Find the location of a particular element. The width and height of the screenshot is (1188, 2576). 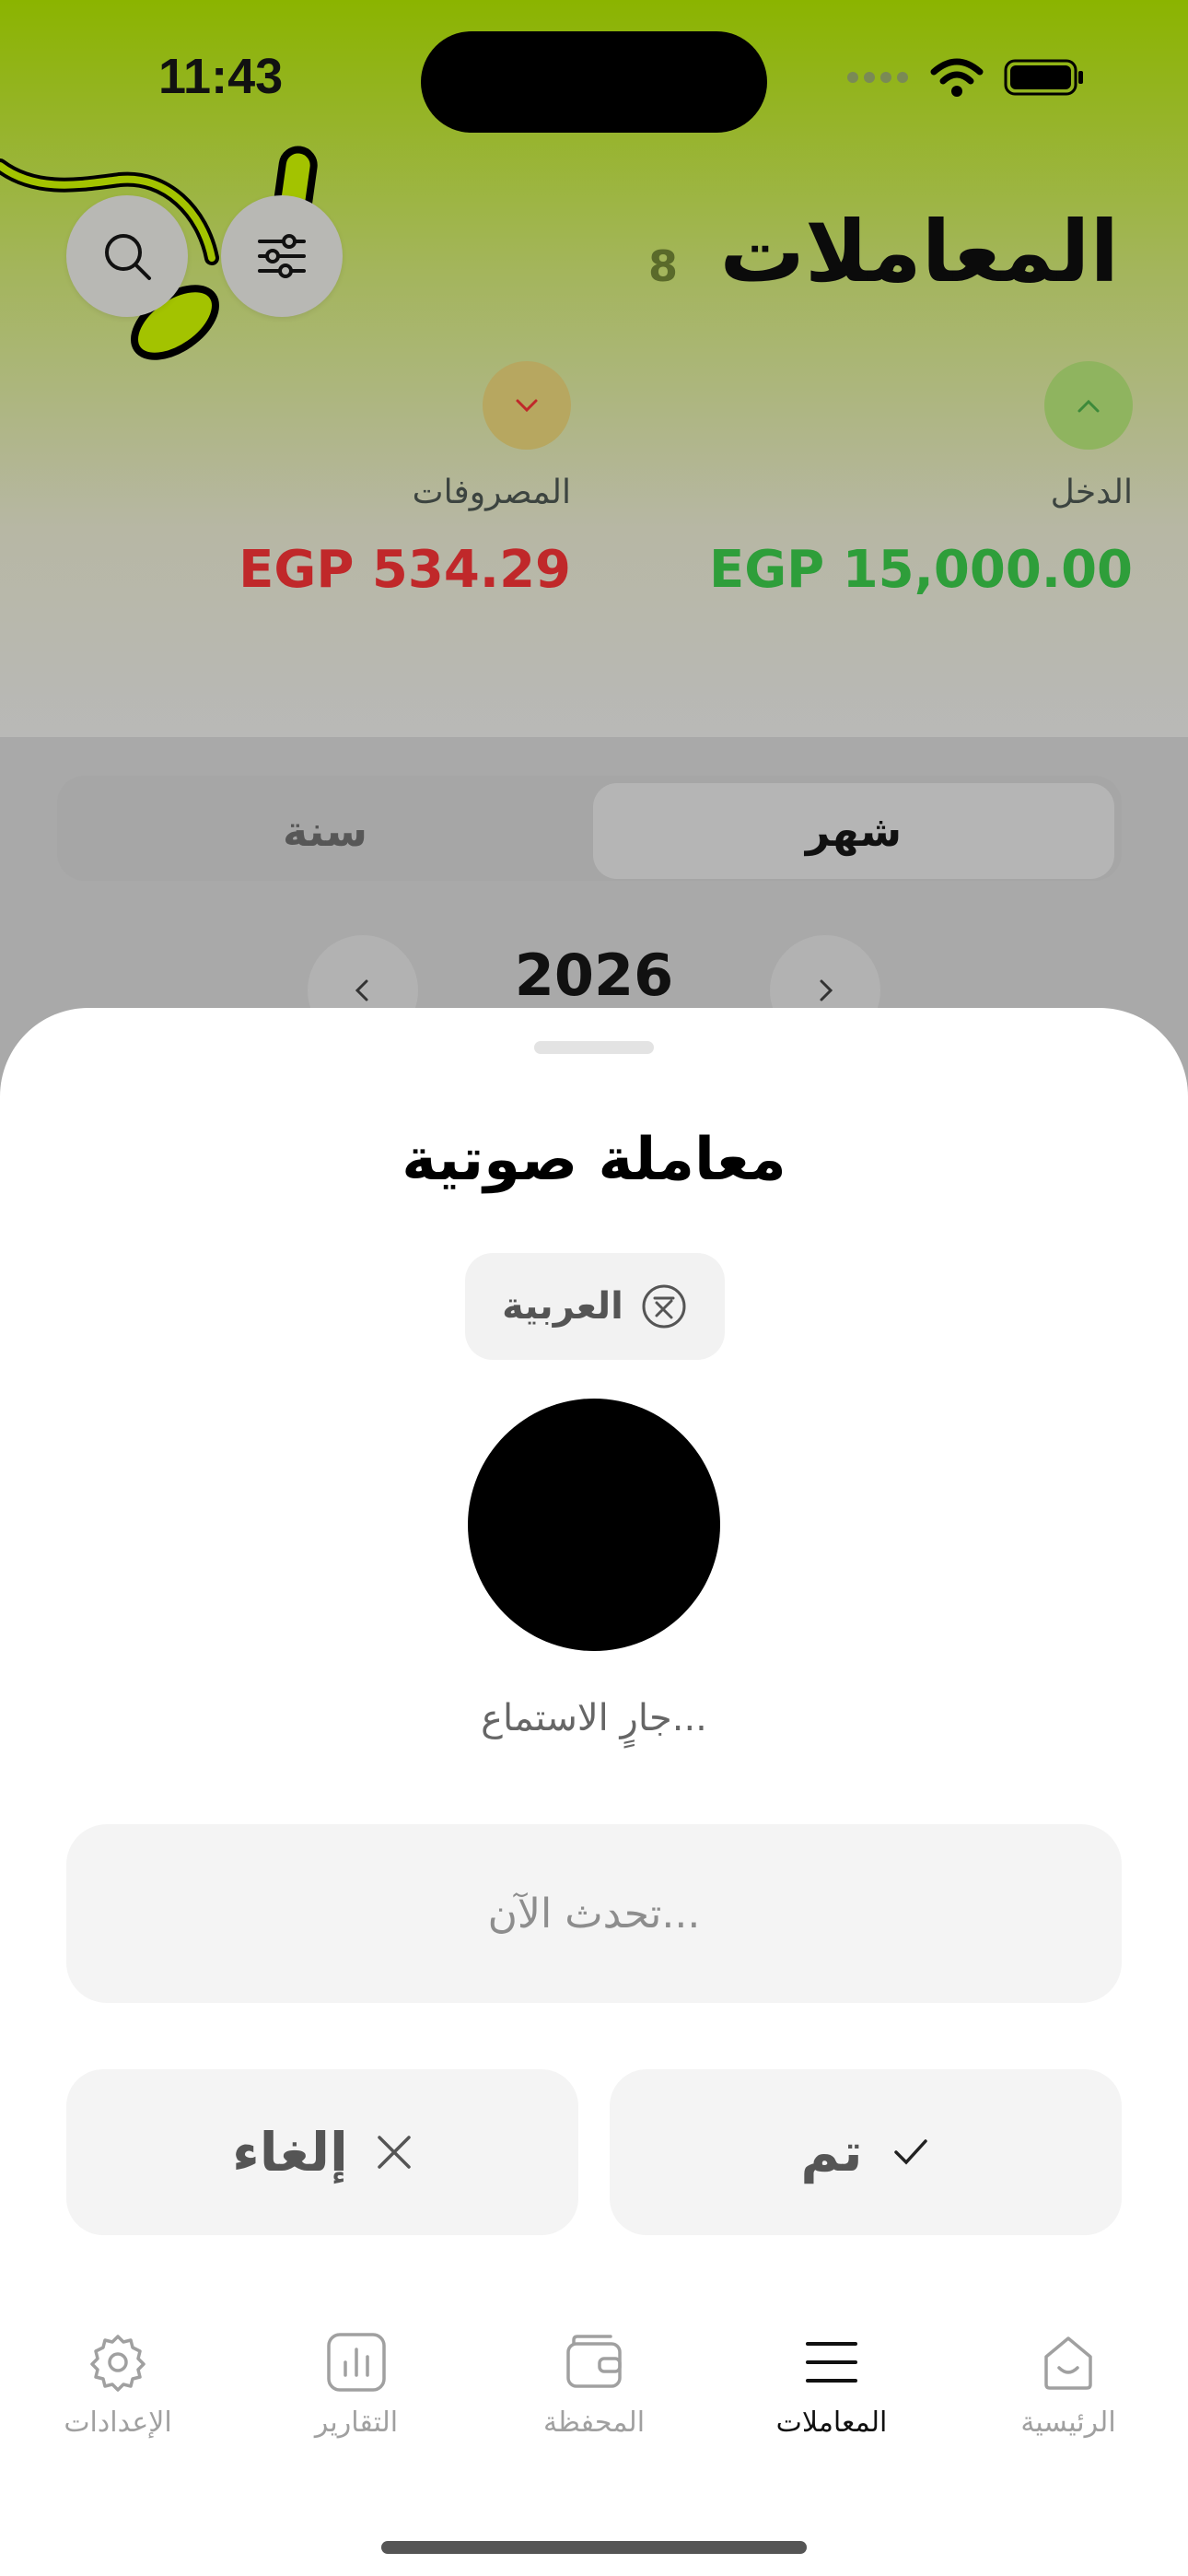

search-button is located at coordinates (127, 256).